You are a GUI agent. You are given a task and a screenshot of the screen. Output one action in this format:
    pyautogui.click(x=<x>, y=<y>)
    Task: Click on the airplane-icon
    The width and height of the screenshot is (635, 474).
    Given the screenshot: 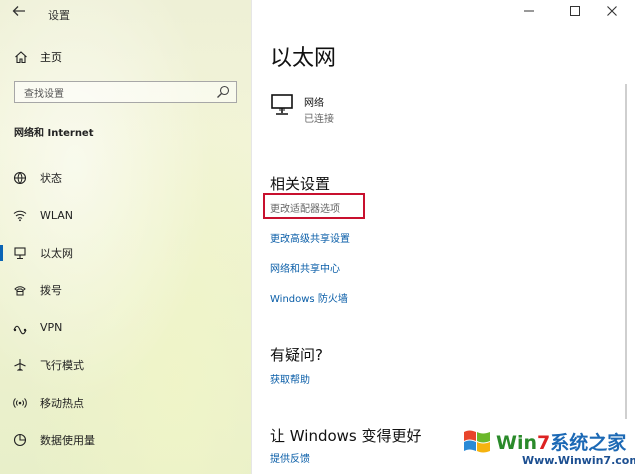 What is the action you would take?
    pyautogui.click(x=20, y=365)
    